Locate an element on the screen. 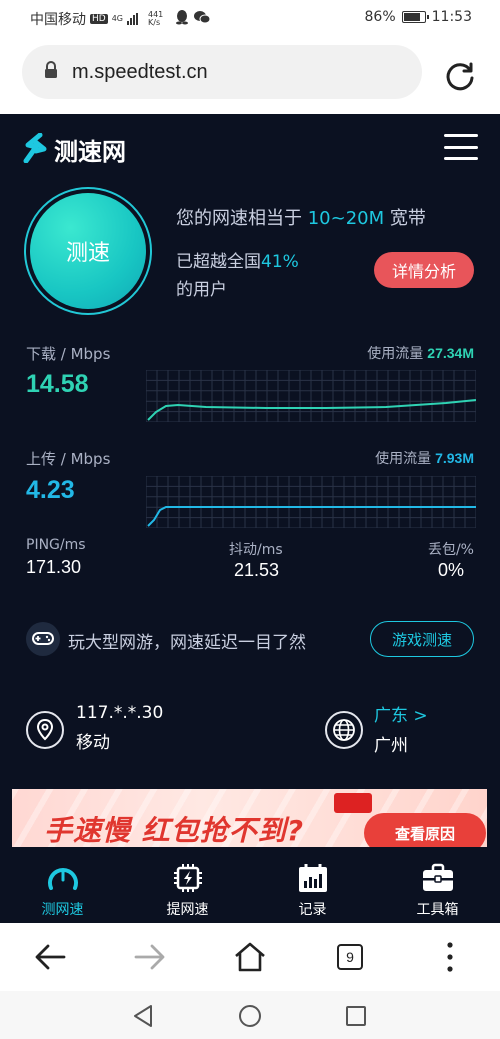 The image size is (500, 1039). logo-icon is located at coordinates (36, 149).